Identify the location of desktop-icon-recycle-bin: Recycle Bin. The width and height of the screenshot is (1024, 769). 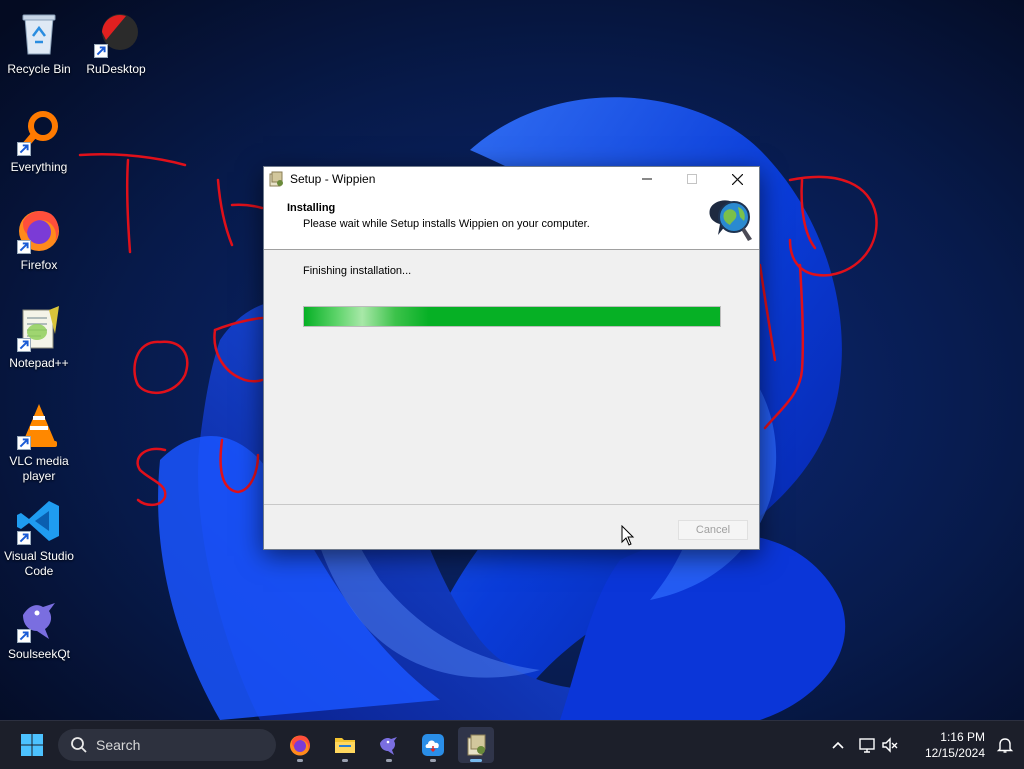
(39, 43).